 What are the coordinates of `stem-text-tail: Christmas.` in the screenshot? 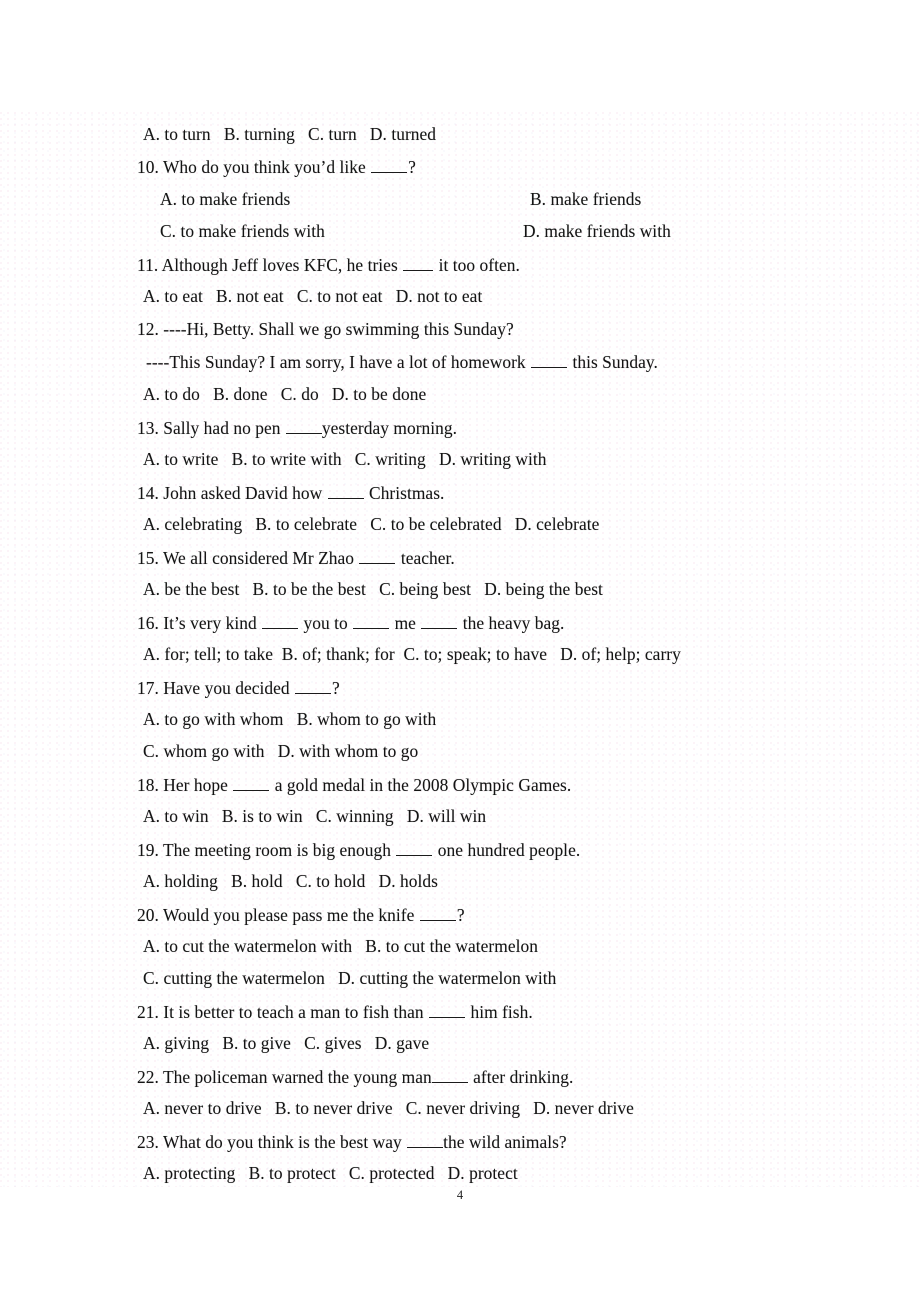 It's located at (404, 493).